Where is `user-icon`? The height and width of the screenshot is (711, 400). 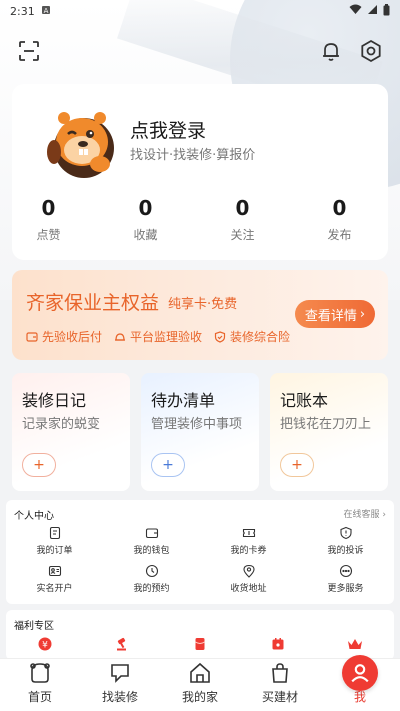 user-icon is located at coordinates (360, 673).